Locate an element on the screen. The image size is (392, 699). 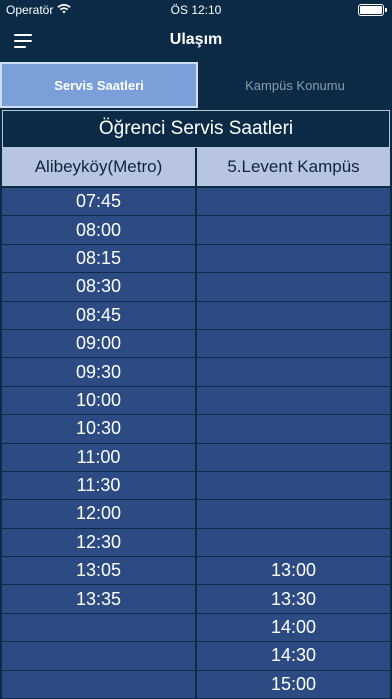
table-row: 10:00 is located at coordinates (196, 401).